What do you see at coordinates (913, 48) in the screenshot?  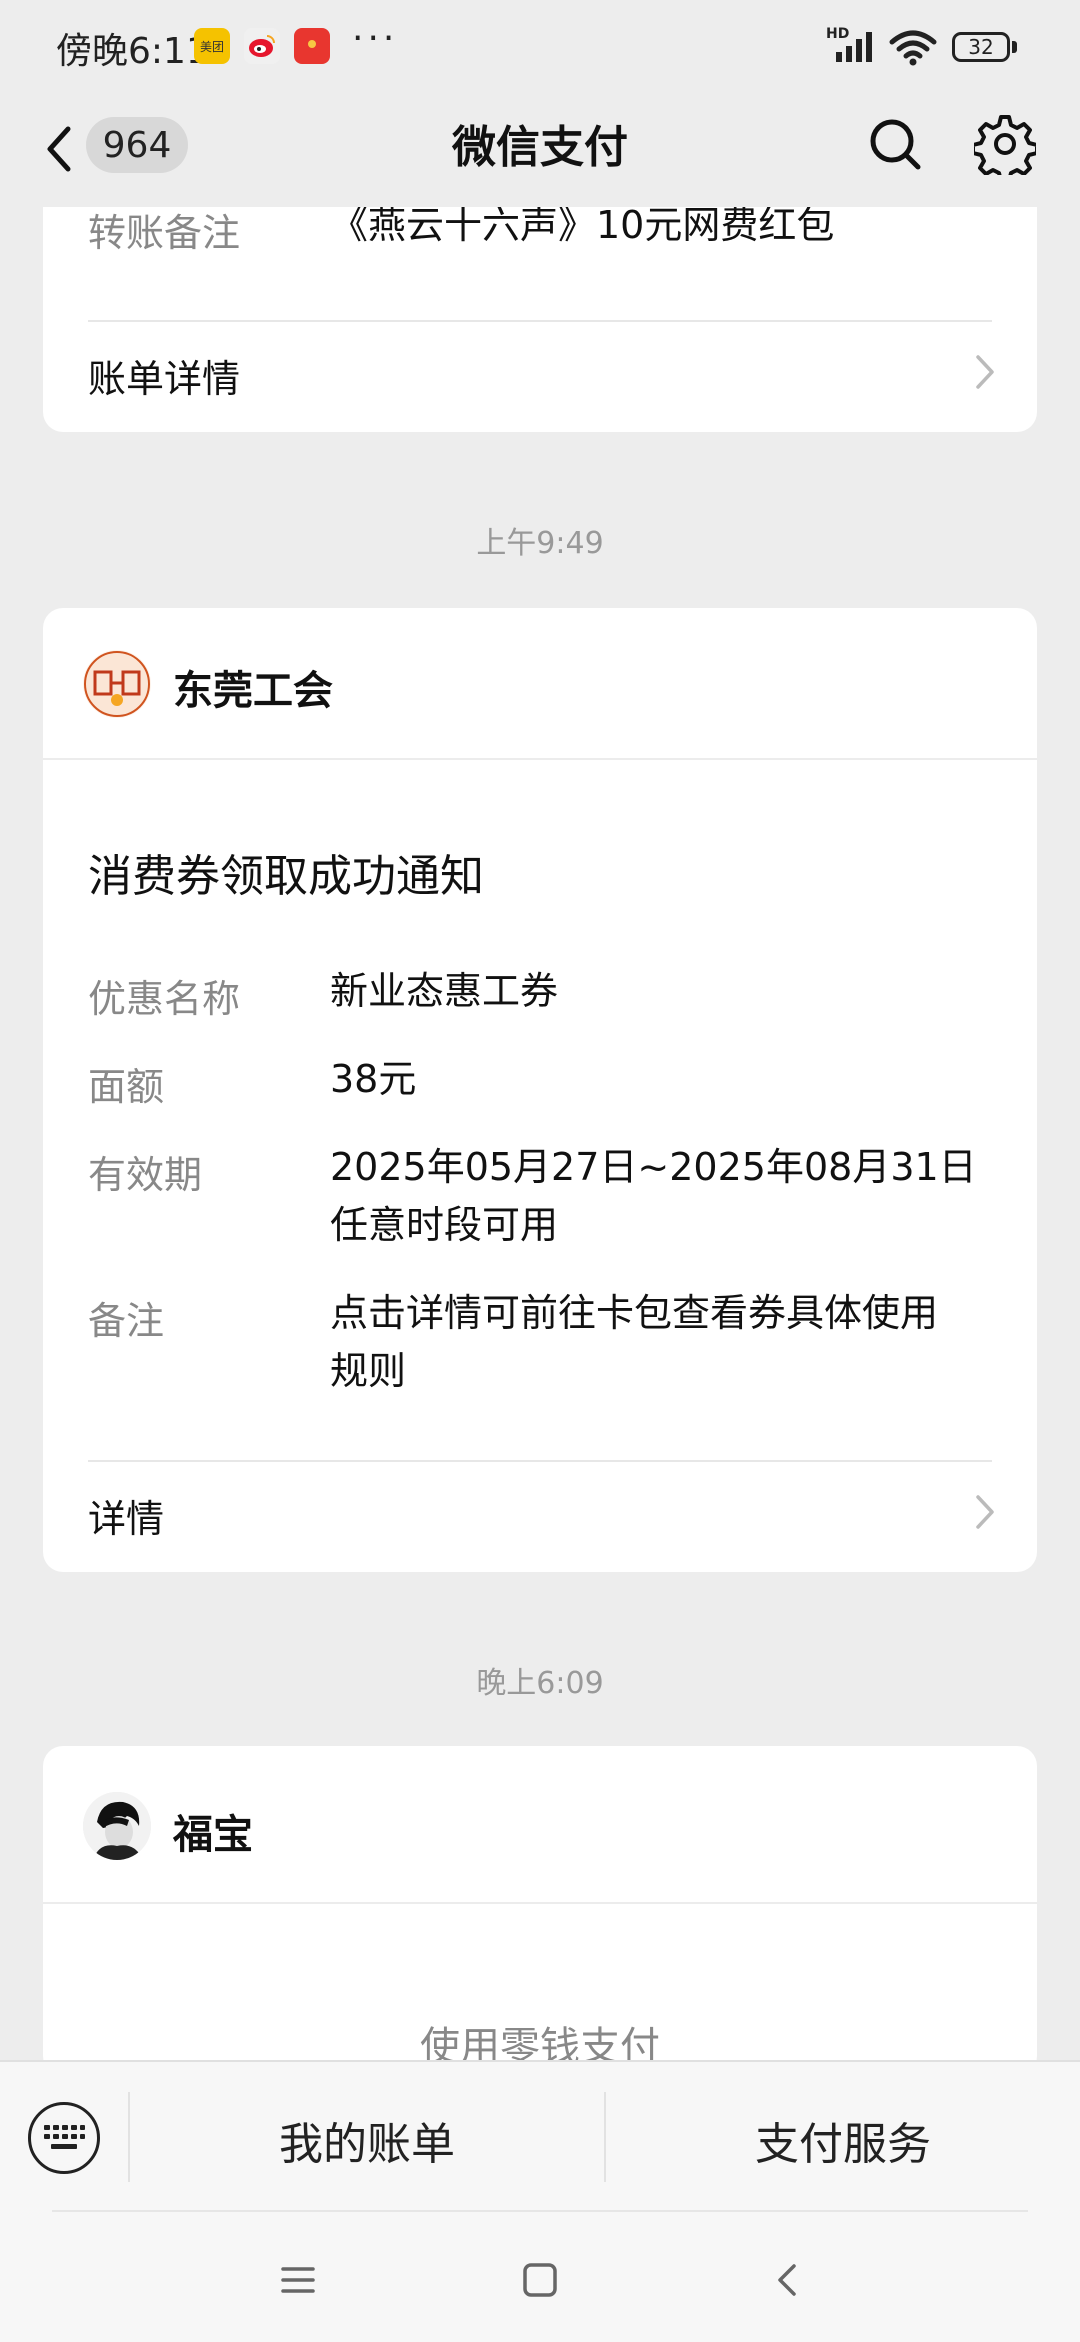 I see `wifi-icon` at bounding box center [913, 48].